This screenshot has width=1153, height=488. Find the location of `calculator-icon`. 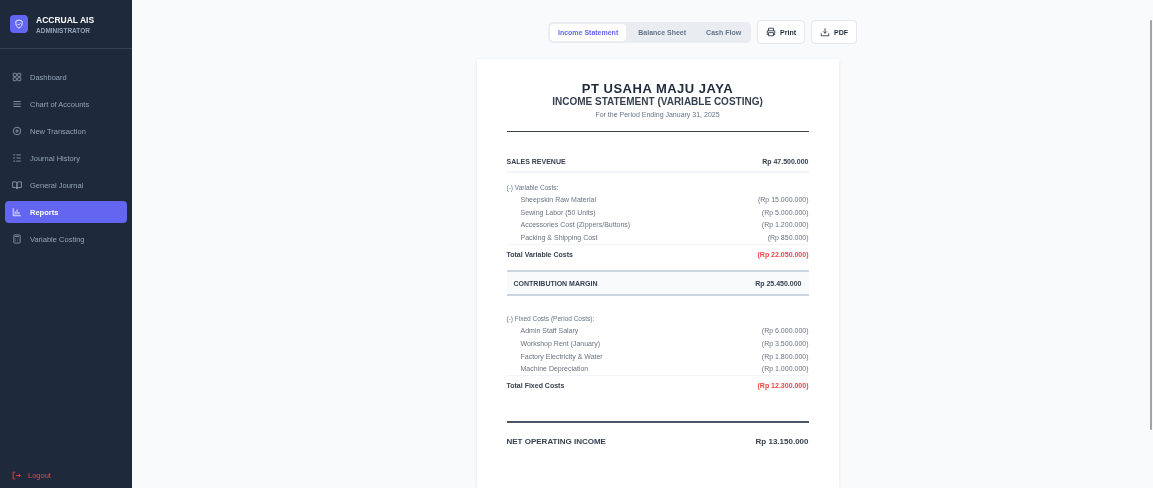

calculator-icon is located at coordinates (17, 239).